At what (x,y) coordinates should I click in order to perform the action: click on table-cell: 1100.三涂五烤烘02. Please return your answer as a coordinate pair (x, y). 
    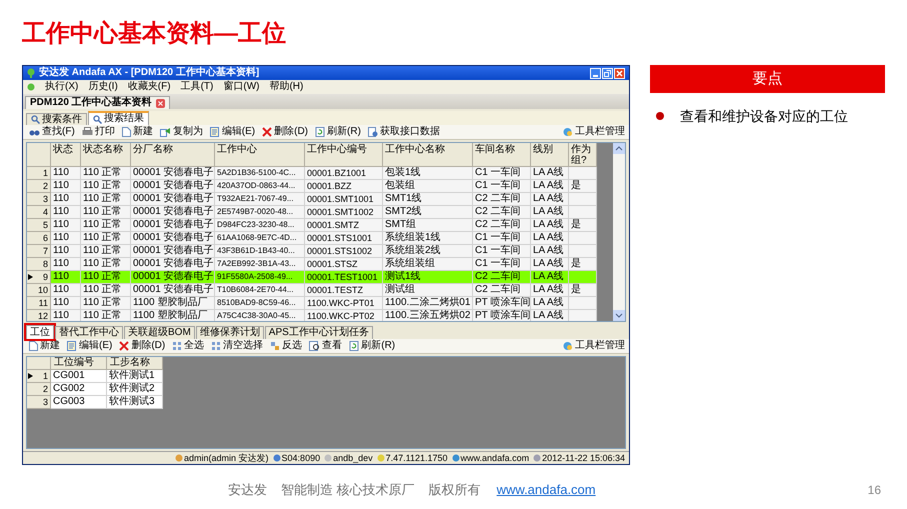
    Looking at the image, I should click on (428, 315).